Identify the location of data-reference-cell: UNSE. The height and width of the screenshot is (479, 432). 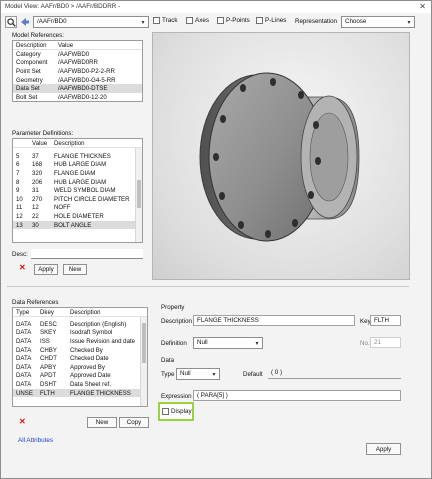
(24, 393).